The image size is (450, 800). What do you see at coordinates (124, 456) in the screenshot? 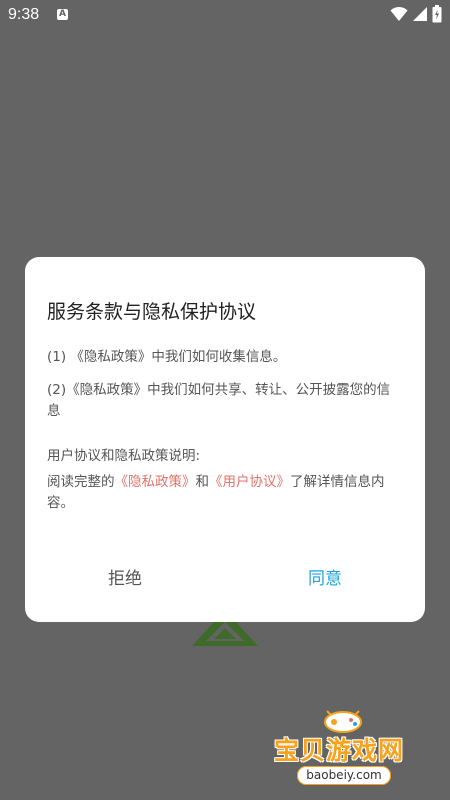
I see `explanation-heading: 用户协议和隐私政策说明:` at bounding box center [124, 456].